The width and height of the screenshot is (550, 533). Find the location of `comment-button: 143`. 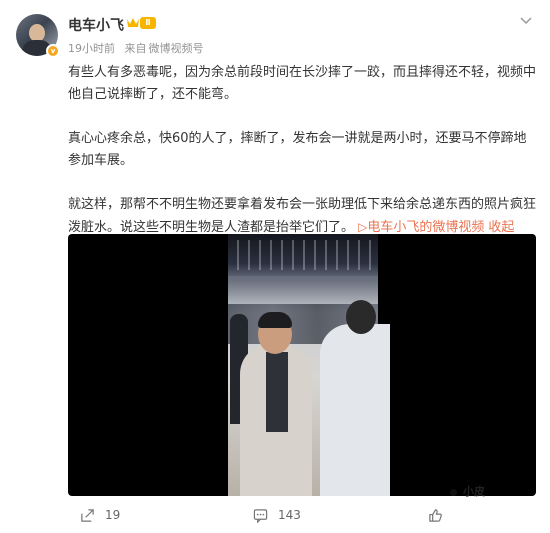

comment-button: 143 is located at coordinates (277, 515).